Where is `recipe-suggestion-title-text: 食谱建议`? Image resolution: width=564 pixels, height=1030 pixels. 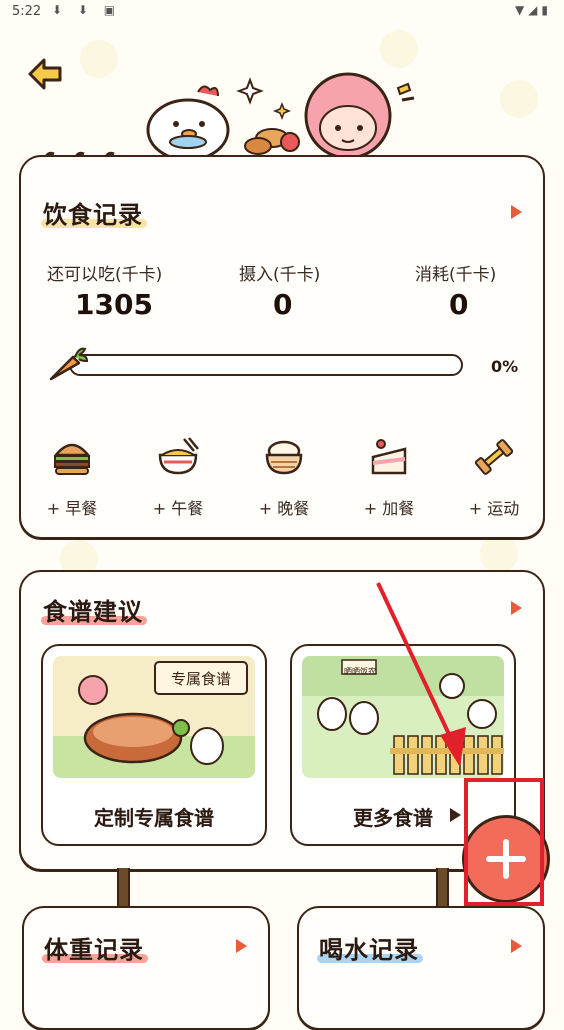 recipe-suggestion-title-text: 食谱建议 is located at coordinates (93, 612).